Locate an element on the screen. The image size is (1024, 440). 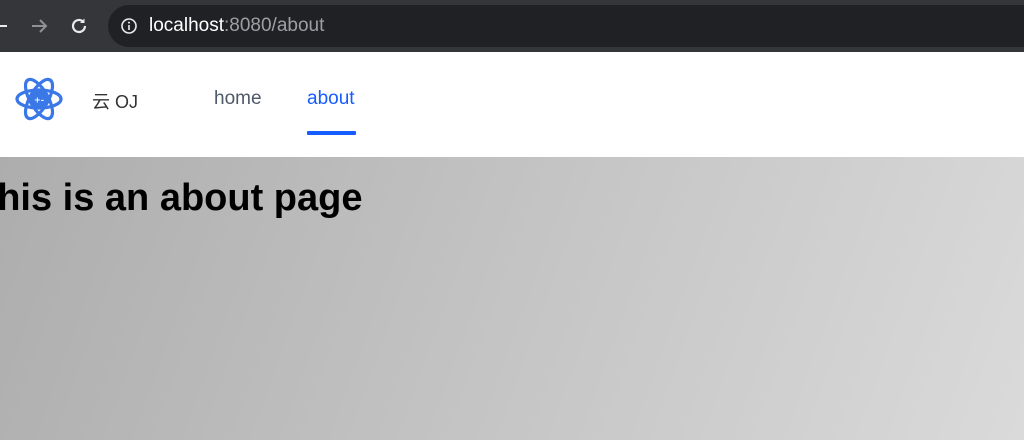
info-icon is located at coordinates (129, 26).